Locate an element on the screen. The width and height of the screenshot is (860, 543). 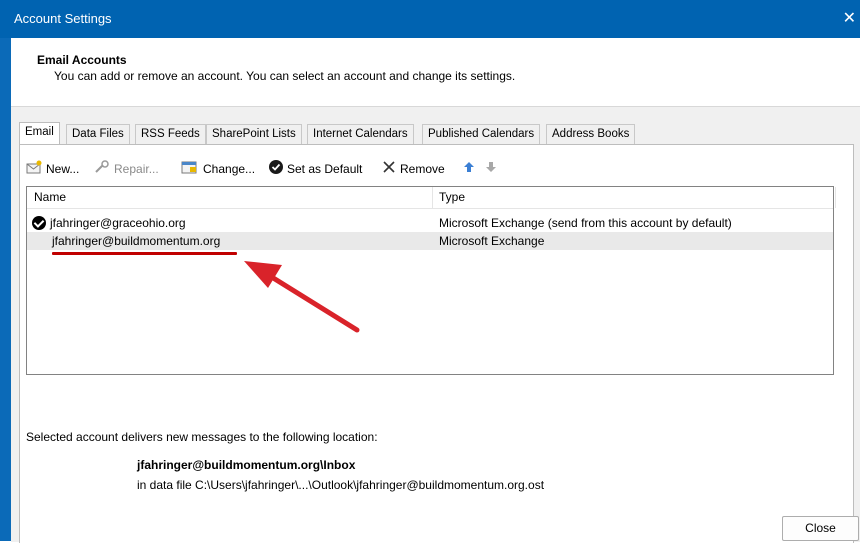
annotation-arrow is located at coordinates (302, 297).